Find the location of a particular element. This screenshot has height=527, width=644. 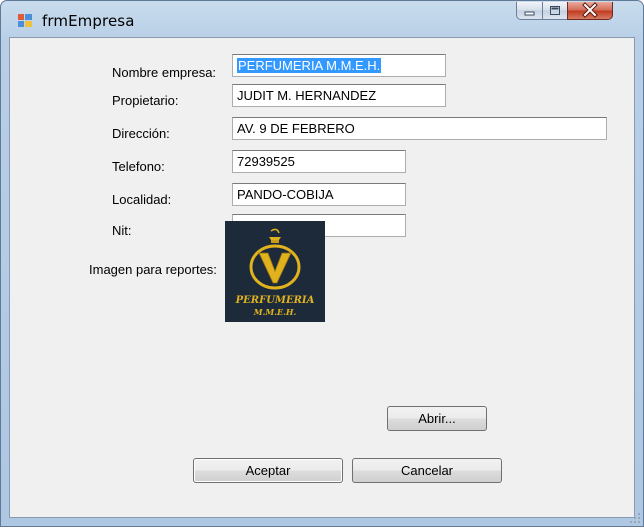

title-bar: frmEmpresa is located at coordinates (322, 19).